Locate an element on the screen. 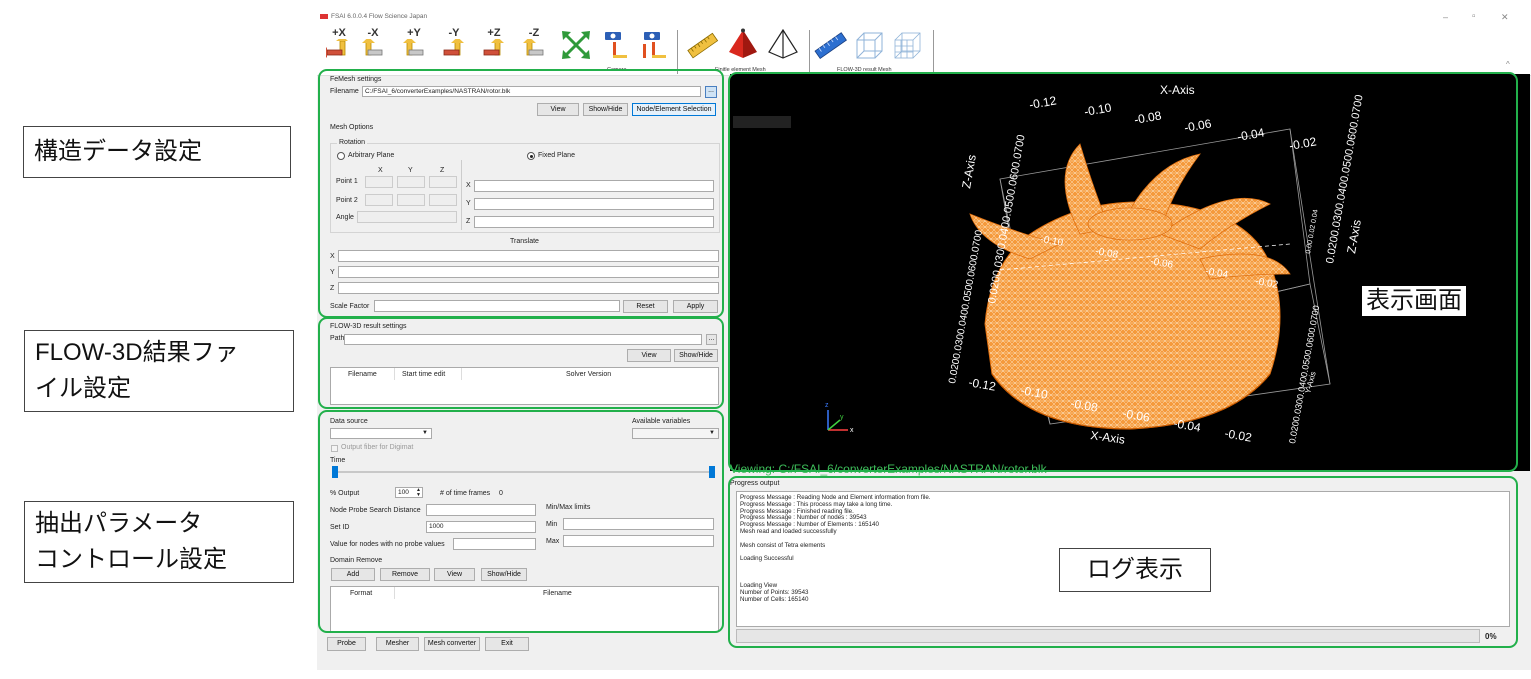 This screenshot has height=679, width=1531. app-logo-icon is located at coordinates (324, 16).